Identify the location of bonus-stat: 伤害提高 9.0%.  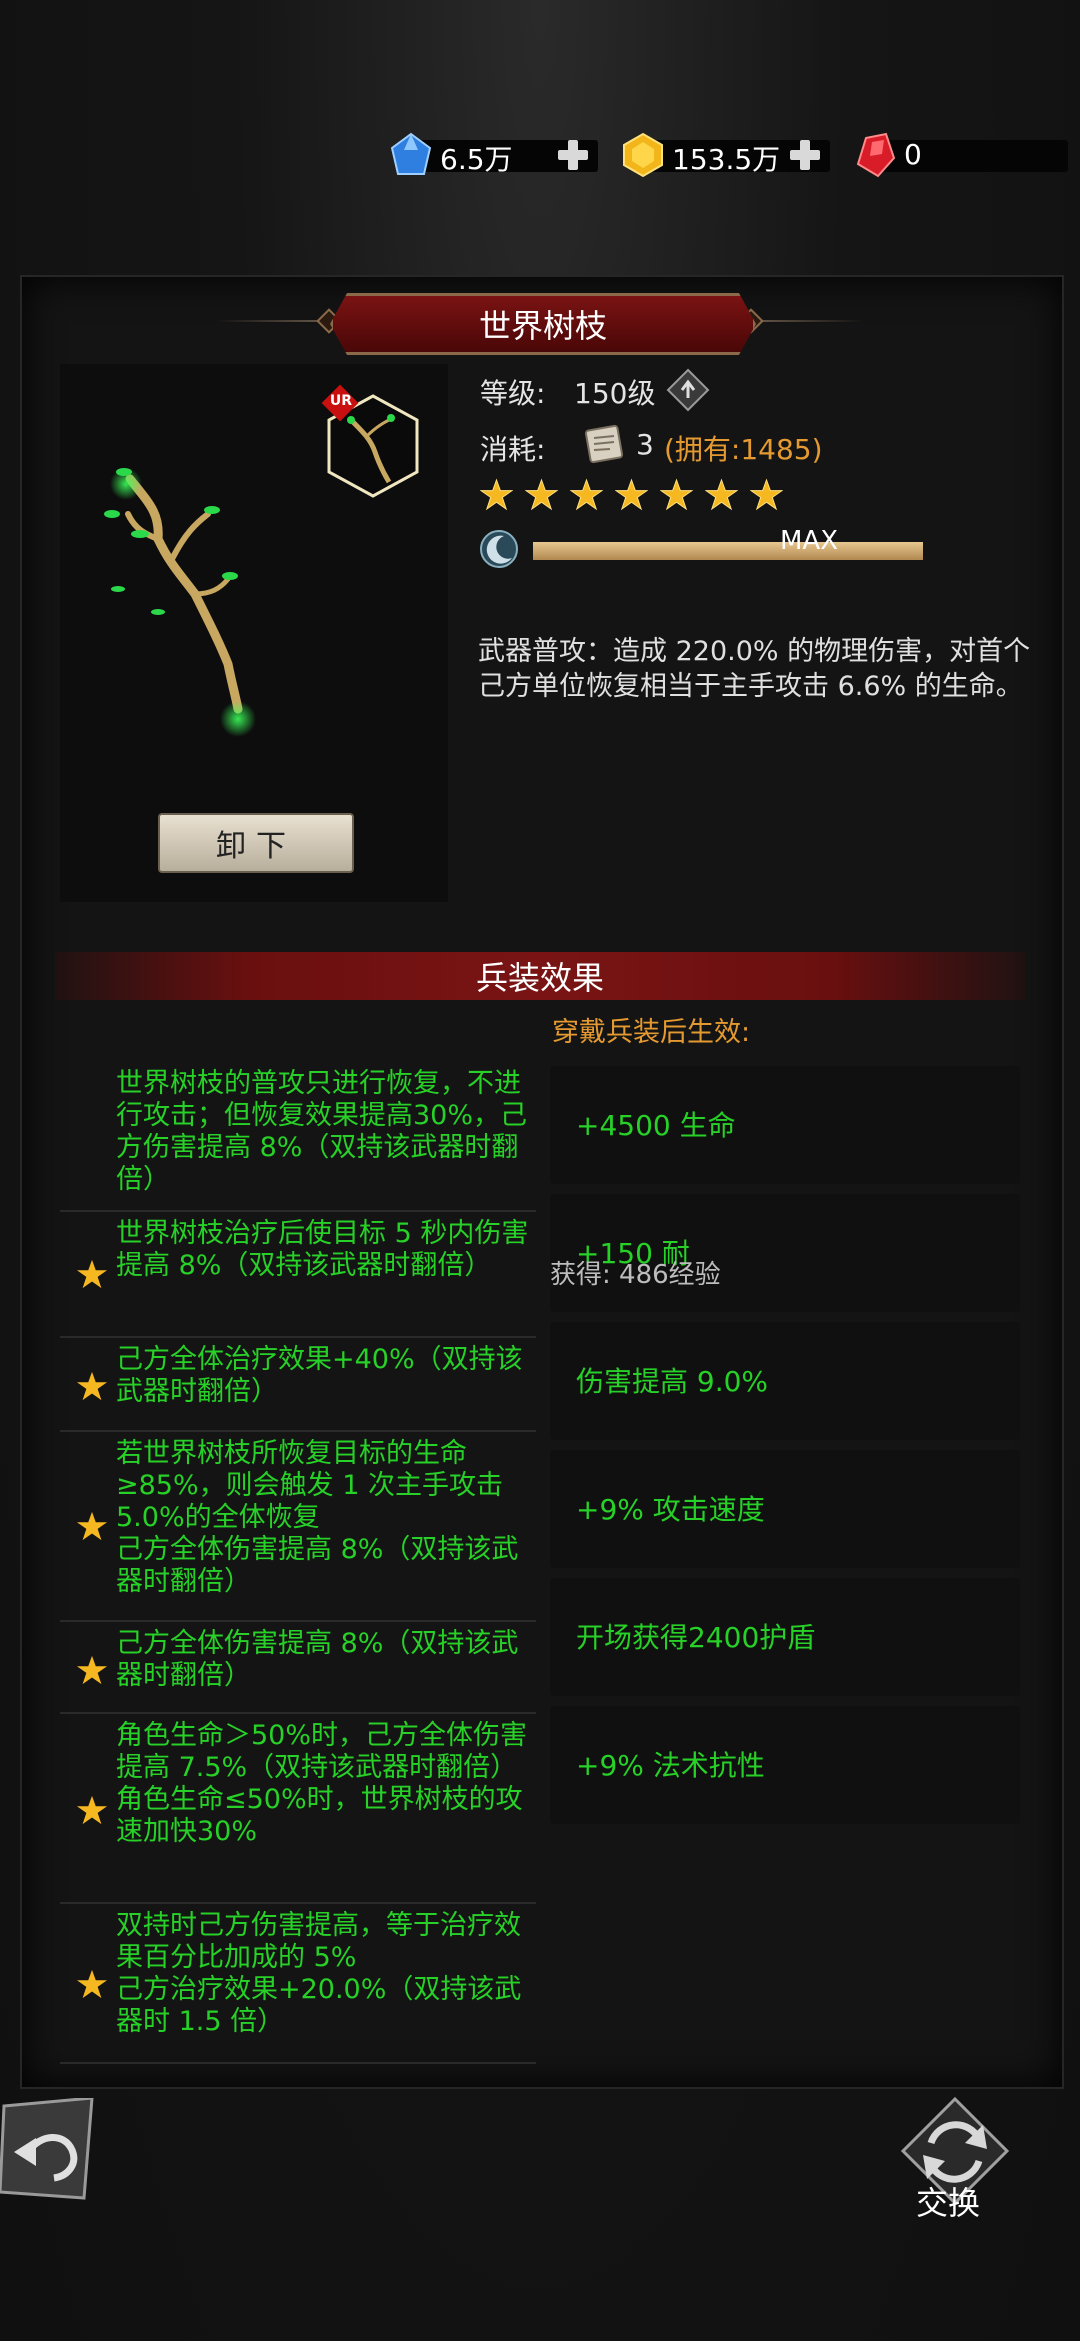
(785, 1381).